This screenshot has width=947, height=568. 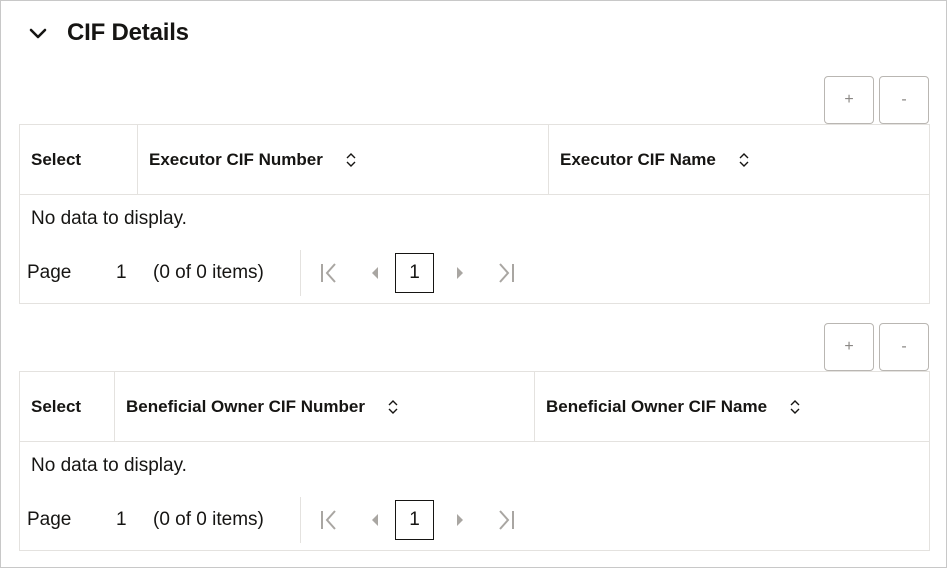 What do you see at coordinates (849, 347) in the screenshot?
I see `add-beneficial-owner-button: +` at bounding box center [849, 347].